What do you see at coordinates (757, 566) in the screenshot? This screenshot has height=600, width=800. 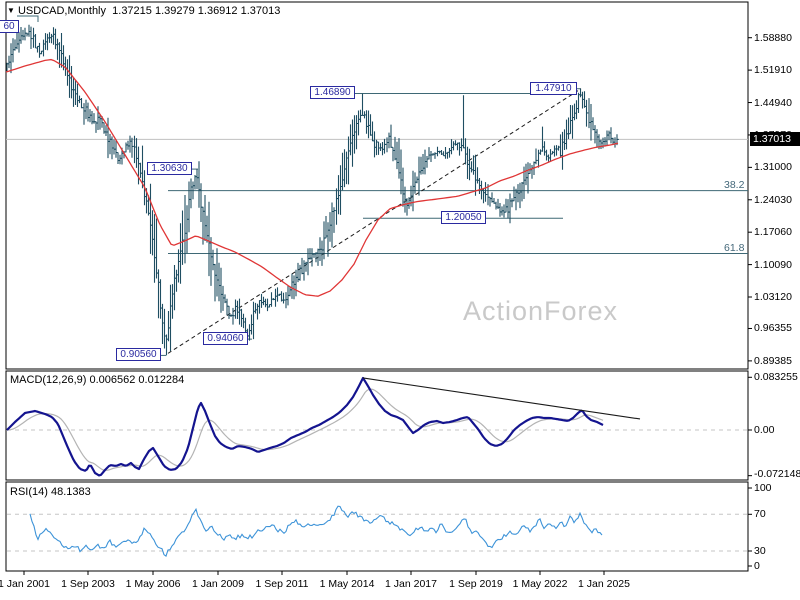 I see `rsi-axis-label: 0` at bounding box center [757, 566].